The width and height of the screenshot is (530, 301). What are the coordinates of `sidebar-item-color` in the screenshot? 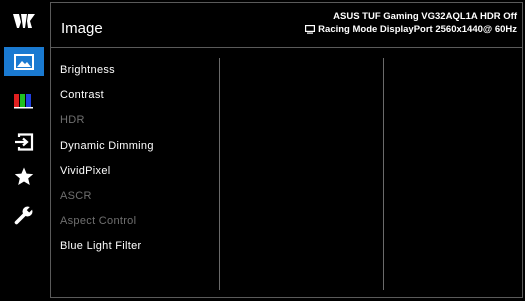 It's located at (24, 100).